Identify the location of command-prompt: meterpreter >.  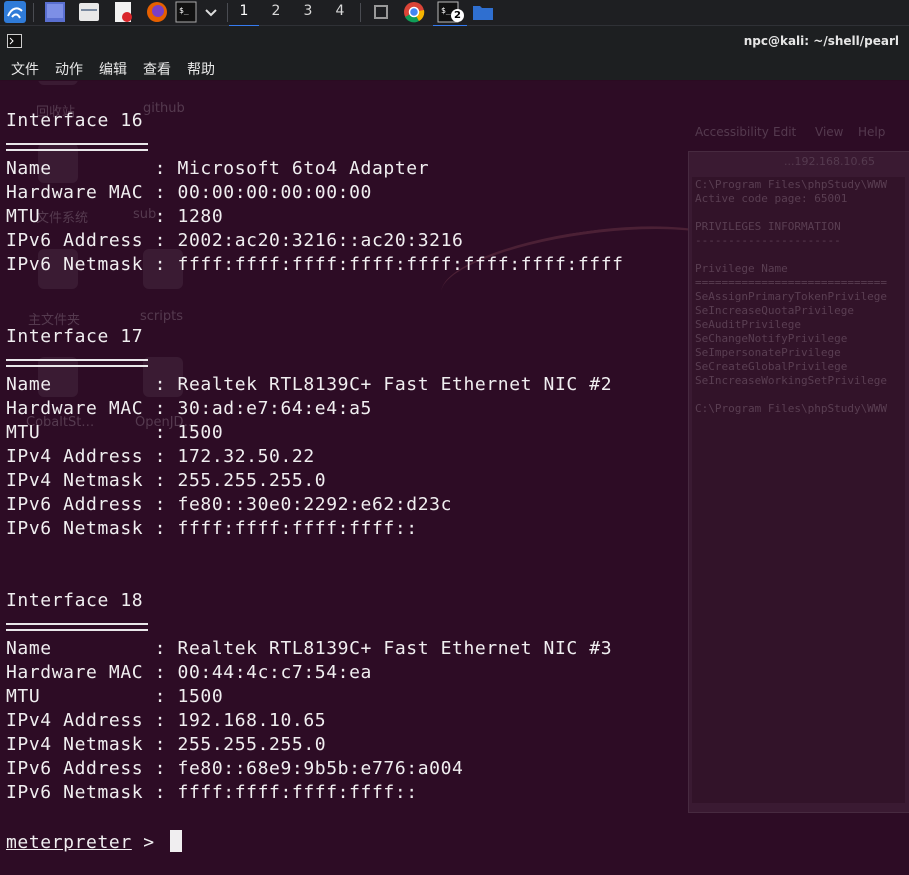
(94, 841).